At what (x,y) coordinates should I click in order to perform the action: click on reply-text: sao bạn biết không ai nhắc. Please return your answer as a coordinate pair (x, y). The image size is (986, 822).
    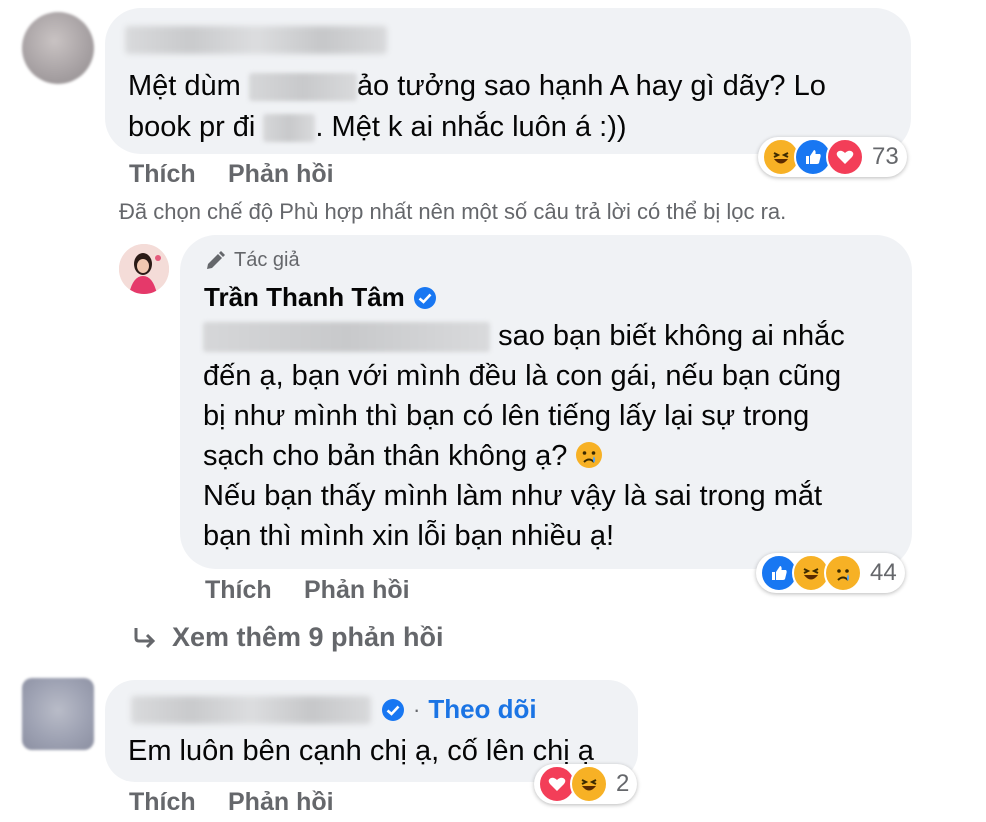
    Looking at the image, I should click on (524, 336).